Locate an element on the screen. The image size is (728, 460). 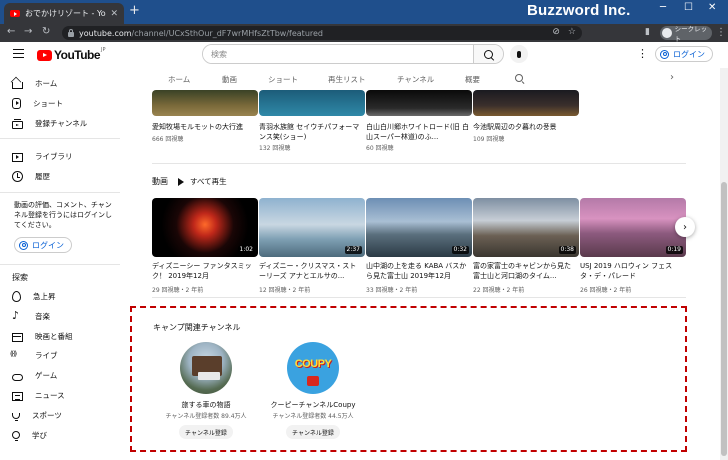
forward-icon: → is located at coordinates (28, 31).